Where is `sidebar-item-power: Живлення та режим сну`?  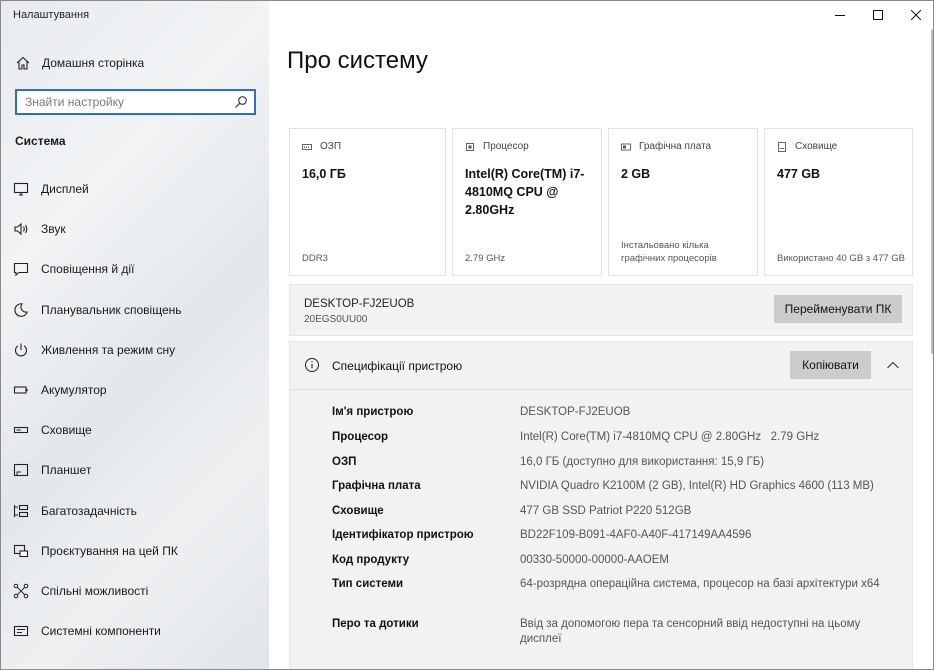 sidebar-item-power: Живлення та режим сну is located at coordinates (135, 350).